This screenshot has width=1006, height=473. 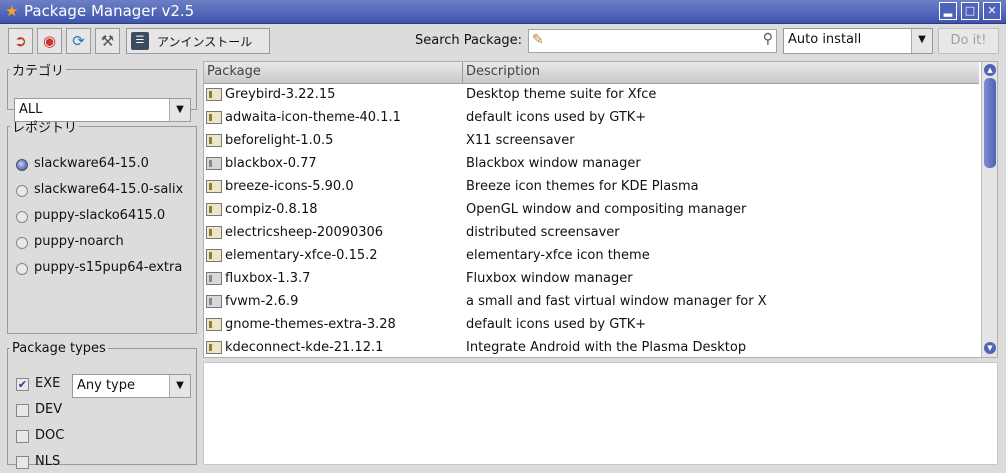 What do you see at coordinates (102, 91) in the screenshot?
I see `category-group: カテゴリ ALL ▼` at bounding box center [102, 91].